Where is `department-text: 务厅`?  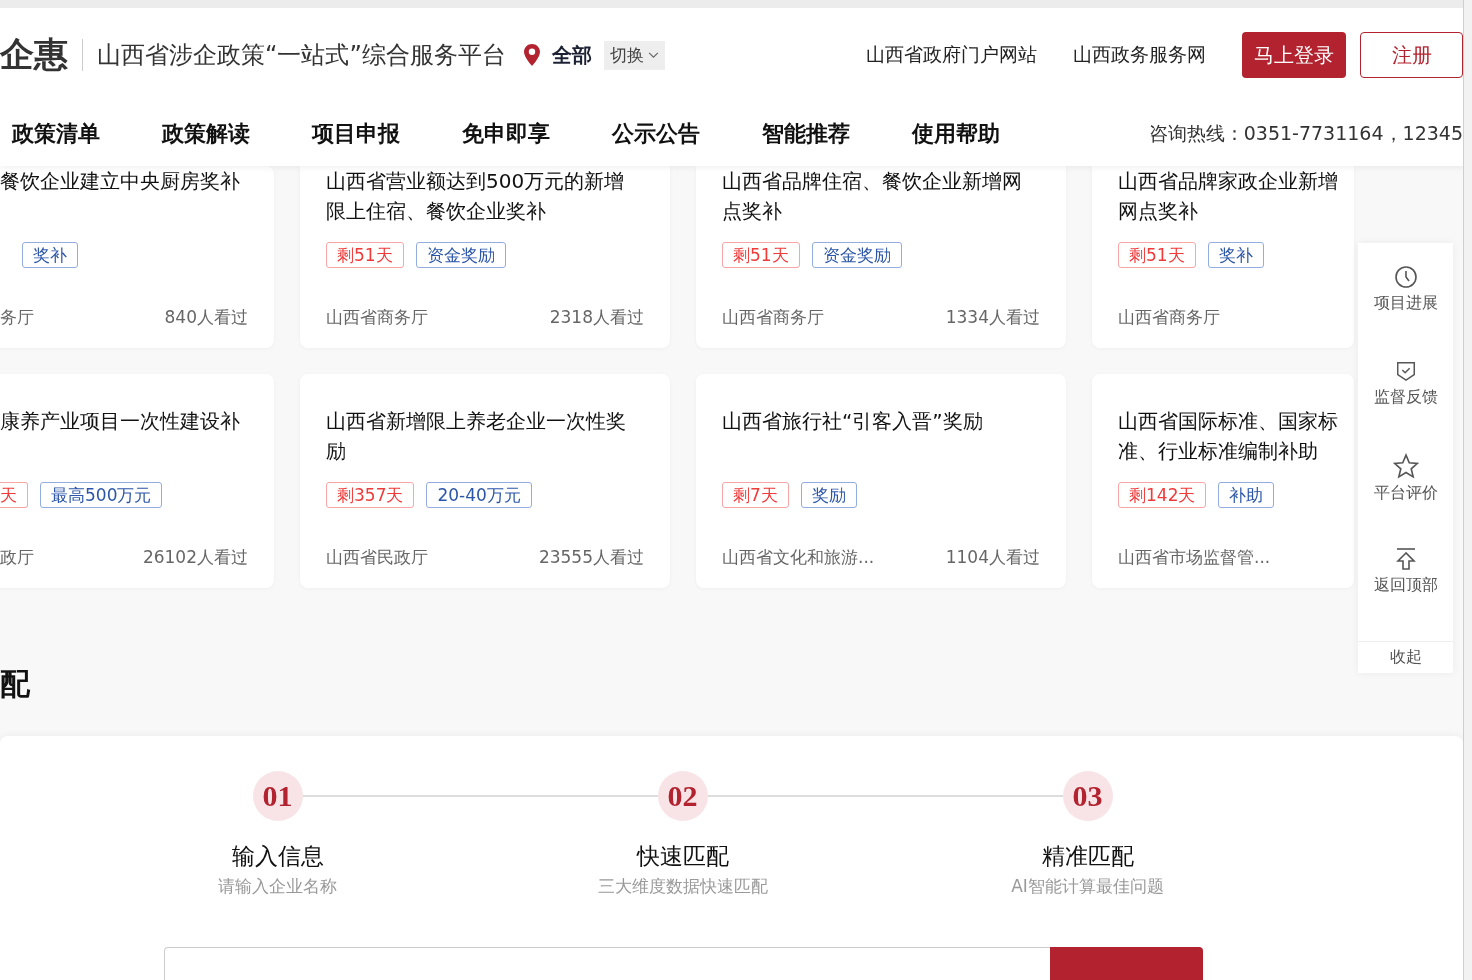
department-text: 务厅 is located at coordinates (17, 317).